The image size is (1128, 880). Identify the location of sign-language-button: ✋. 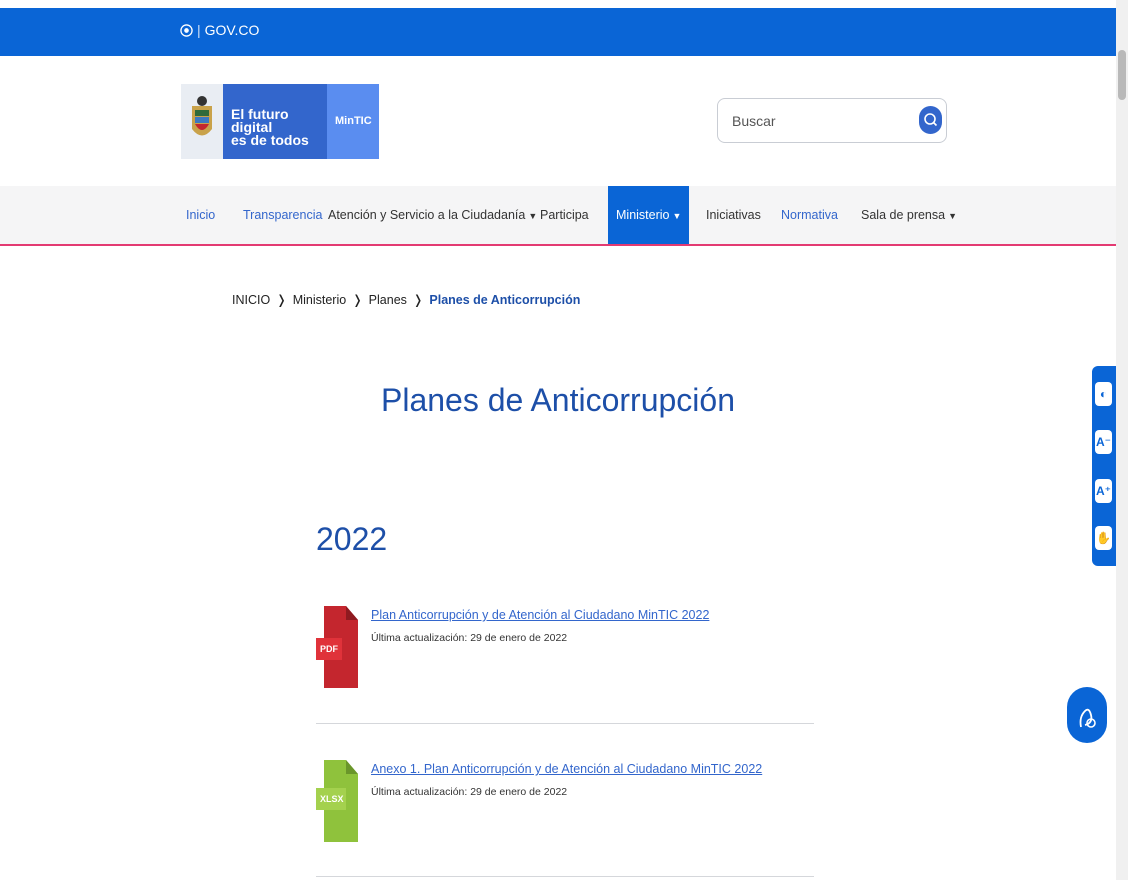
(1103, 538).